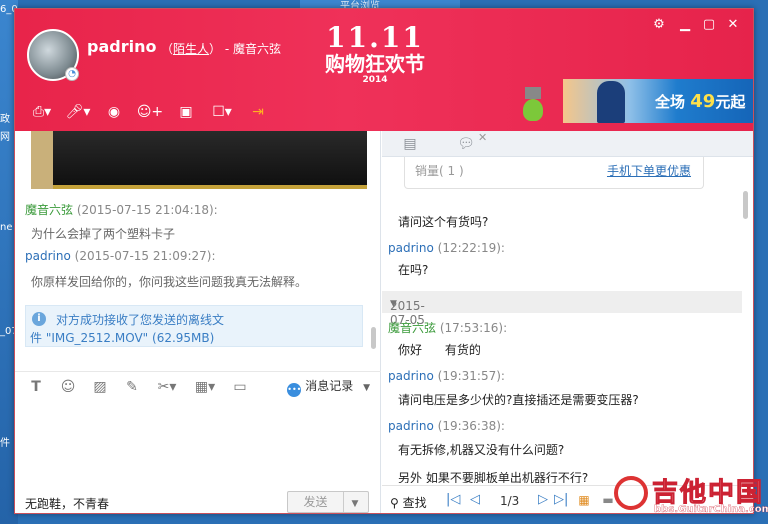 This screenshot has width=768, height=524. What do you see at coordinates (114, 112) in the screenshot?
I see `video-call-icon: ◉` at bounding box center [114, 112].